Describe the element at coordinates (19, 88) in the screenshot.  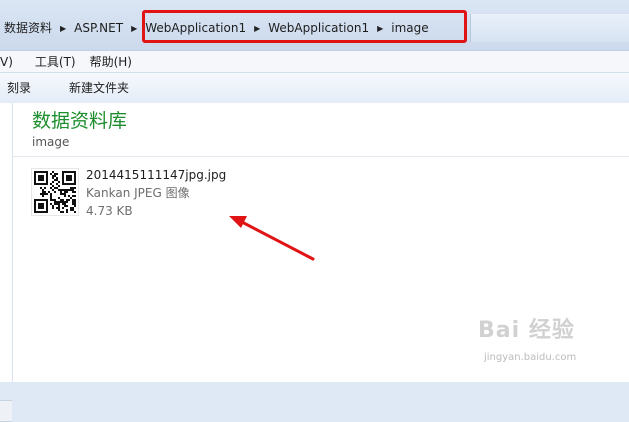
I see `burn-button: 刻录` at that location.